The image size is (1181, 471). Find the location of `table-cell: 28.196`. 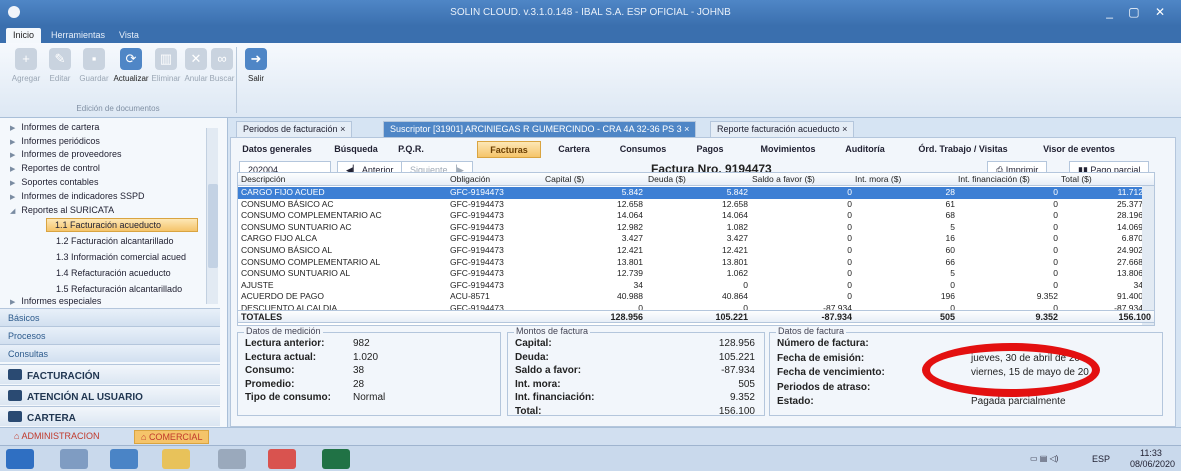

table-cell: 28.196 is located at coordinates (1130, 215).